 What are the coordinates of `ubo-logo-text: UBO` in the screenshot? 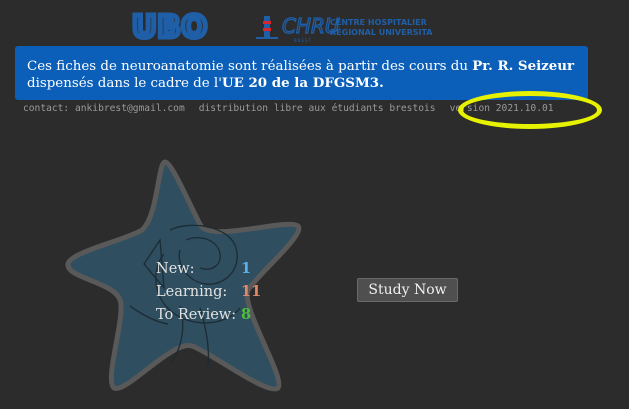 It's located at (170, 26).